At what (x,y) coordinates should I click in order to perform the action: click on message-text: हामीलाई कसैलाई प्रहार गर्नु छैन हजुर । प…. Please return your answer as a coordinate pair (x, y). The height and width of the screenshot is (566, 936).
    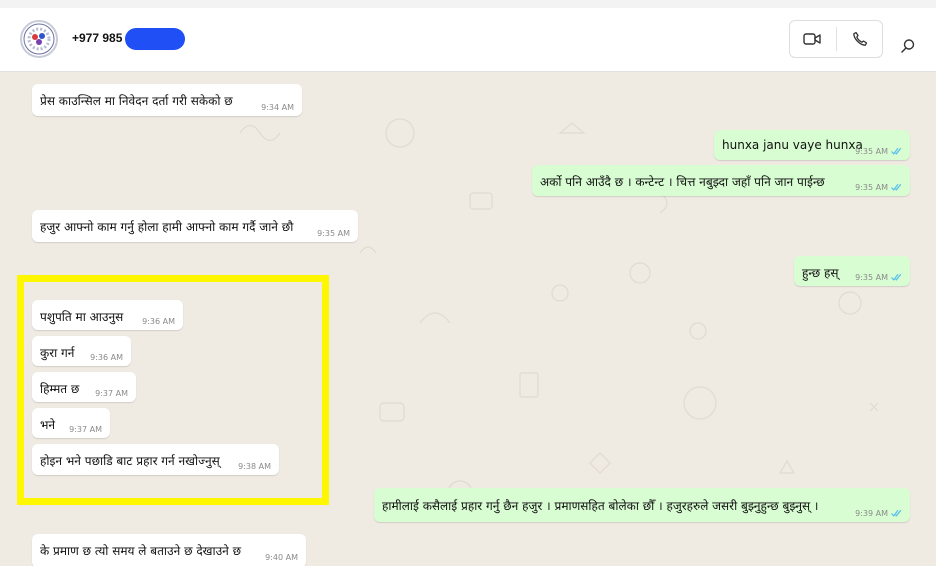
    Looking at the image, I should click on (600, 506).